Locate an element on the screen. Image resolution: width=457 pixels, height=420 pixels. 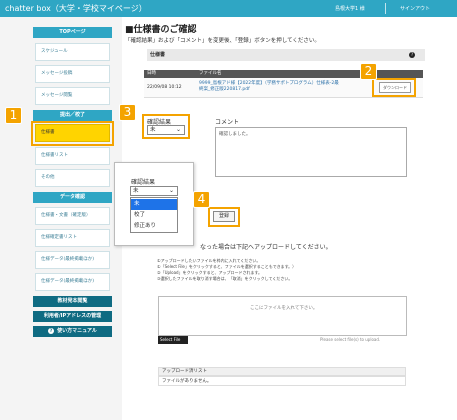
status-options-list: 未 校了 修正あり is located at coordinates (154, 215).